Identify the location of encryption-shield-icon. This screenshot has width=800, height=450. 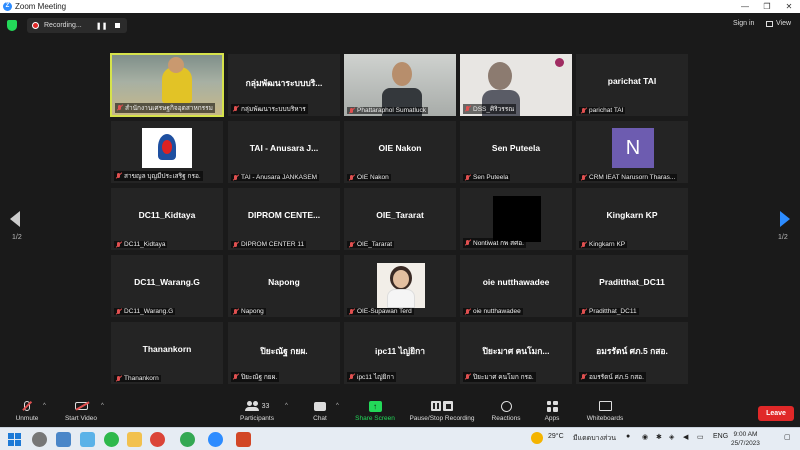
(12, 25).